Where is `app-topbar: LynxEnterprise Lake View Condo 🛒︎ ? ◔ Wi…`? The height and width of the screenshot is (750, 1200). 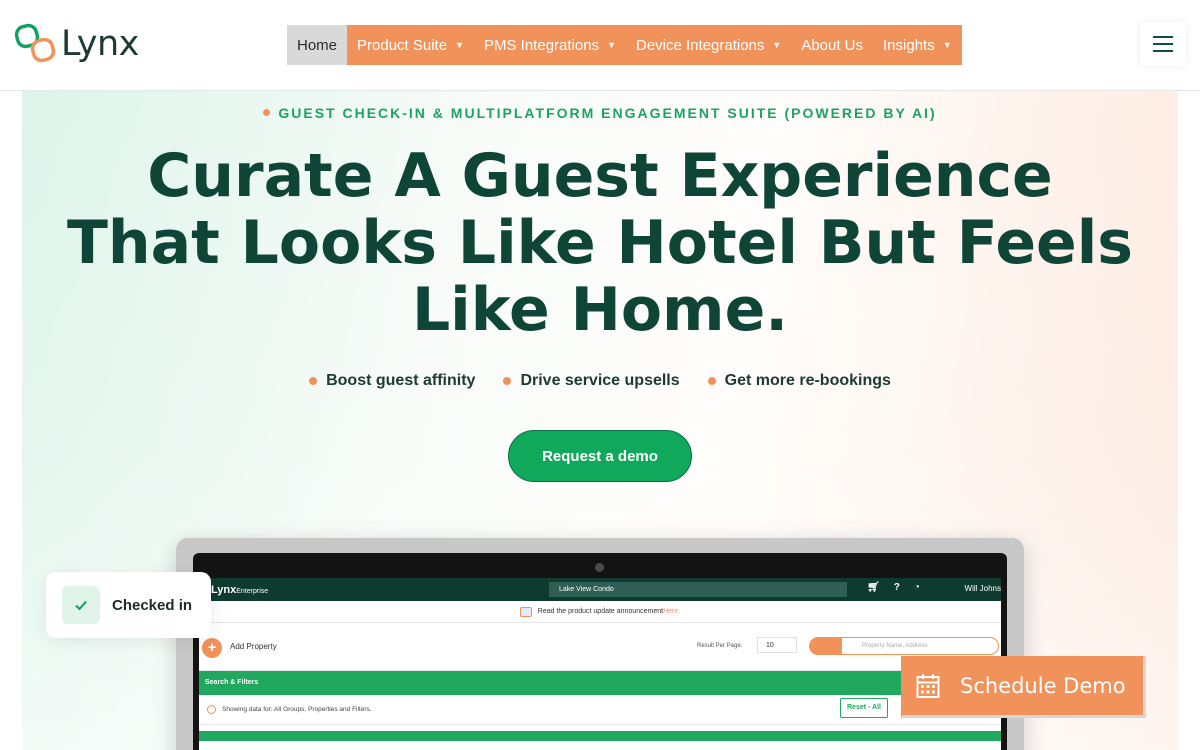 app-topbar: LynxEnterprise Lake View Condo 🛒︎ ? ◔ Wi… is located at coordinates (600, 589).